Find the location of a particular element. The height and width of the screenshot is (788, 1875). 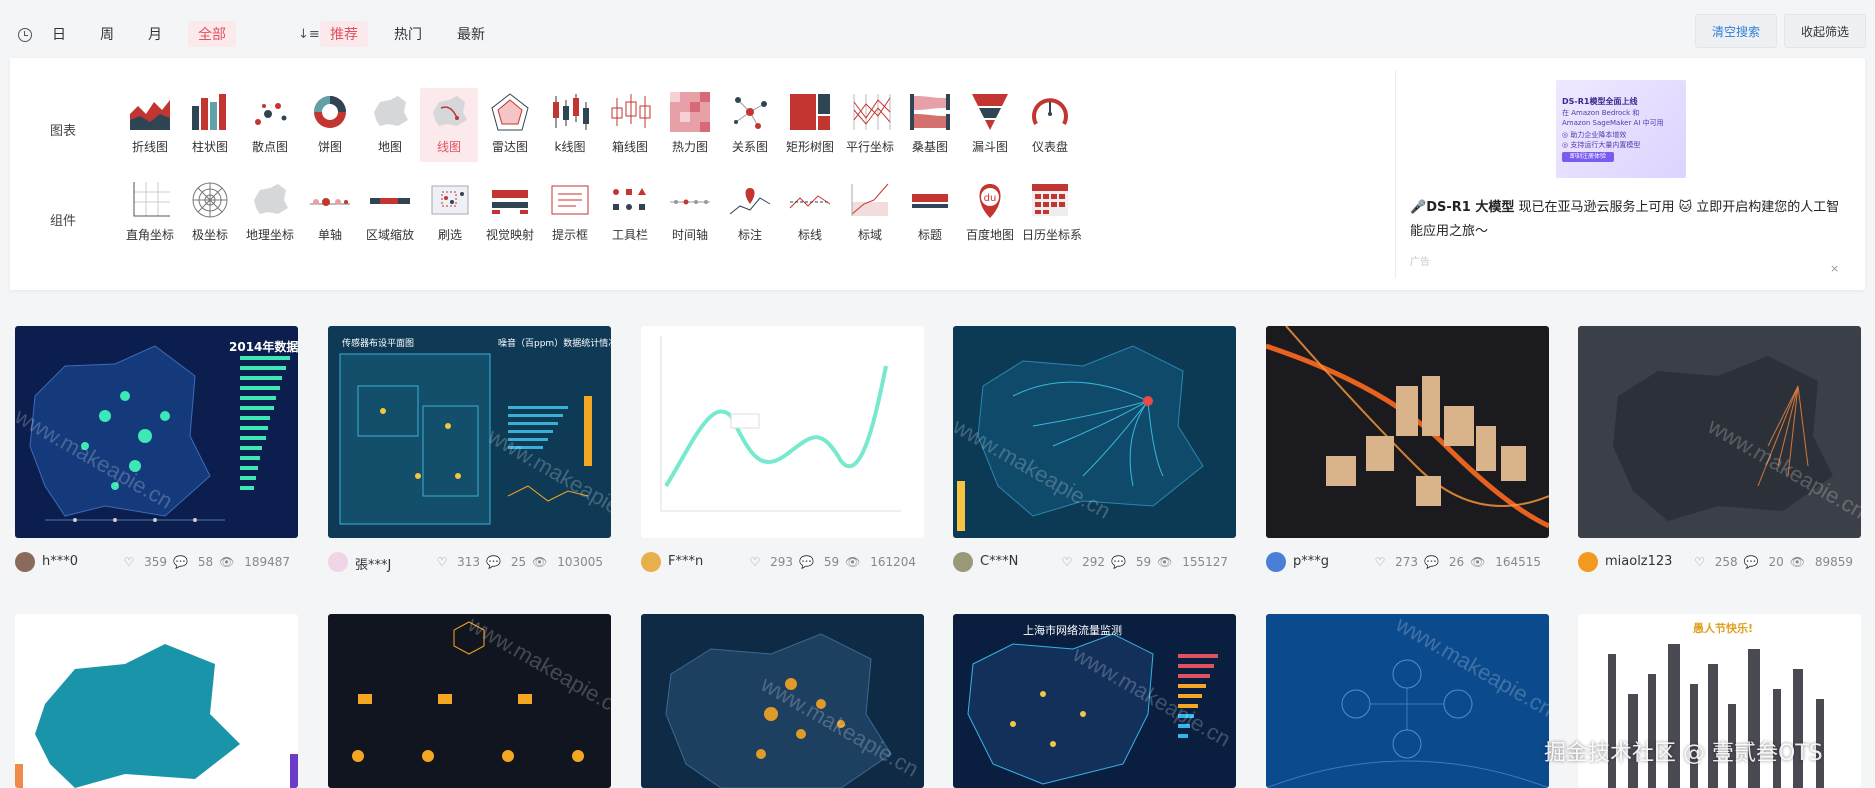

cat-scatter-chart: 散点图 is located at coordinates (270, 123).